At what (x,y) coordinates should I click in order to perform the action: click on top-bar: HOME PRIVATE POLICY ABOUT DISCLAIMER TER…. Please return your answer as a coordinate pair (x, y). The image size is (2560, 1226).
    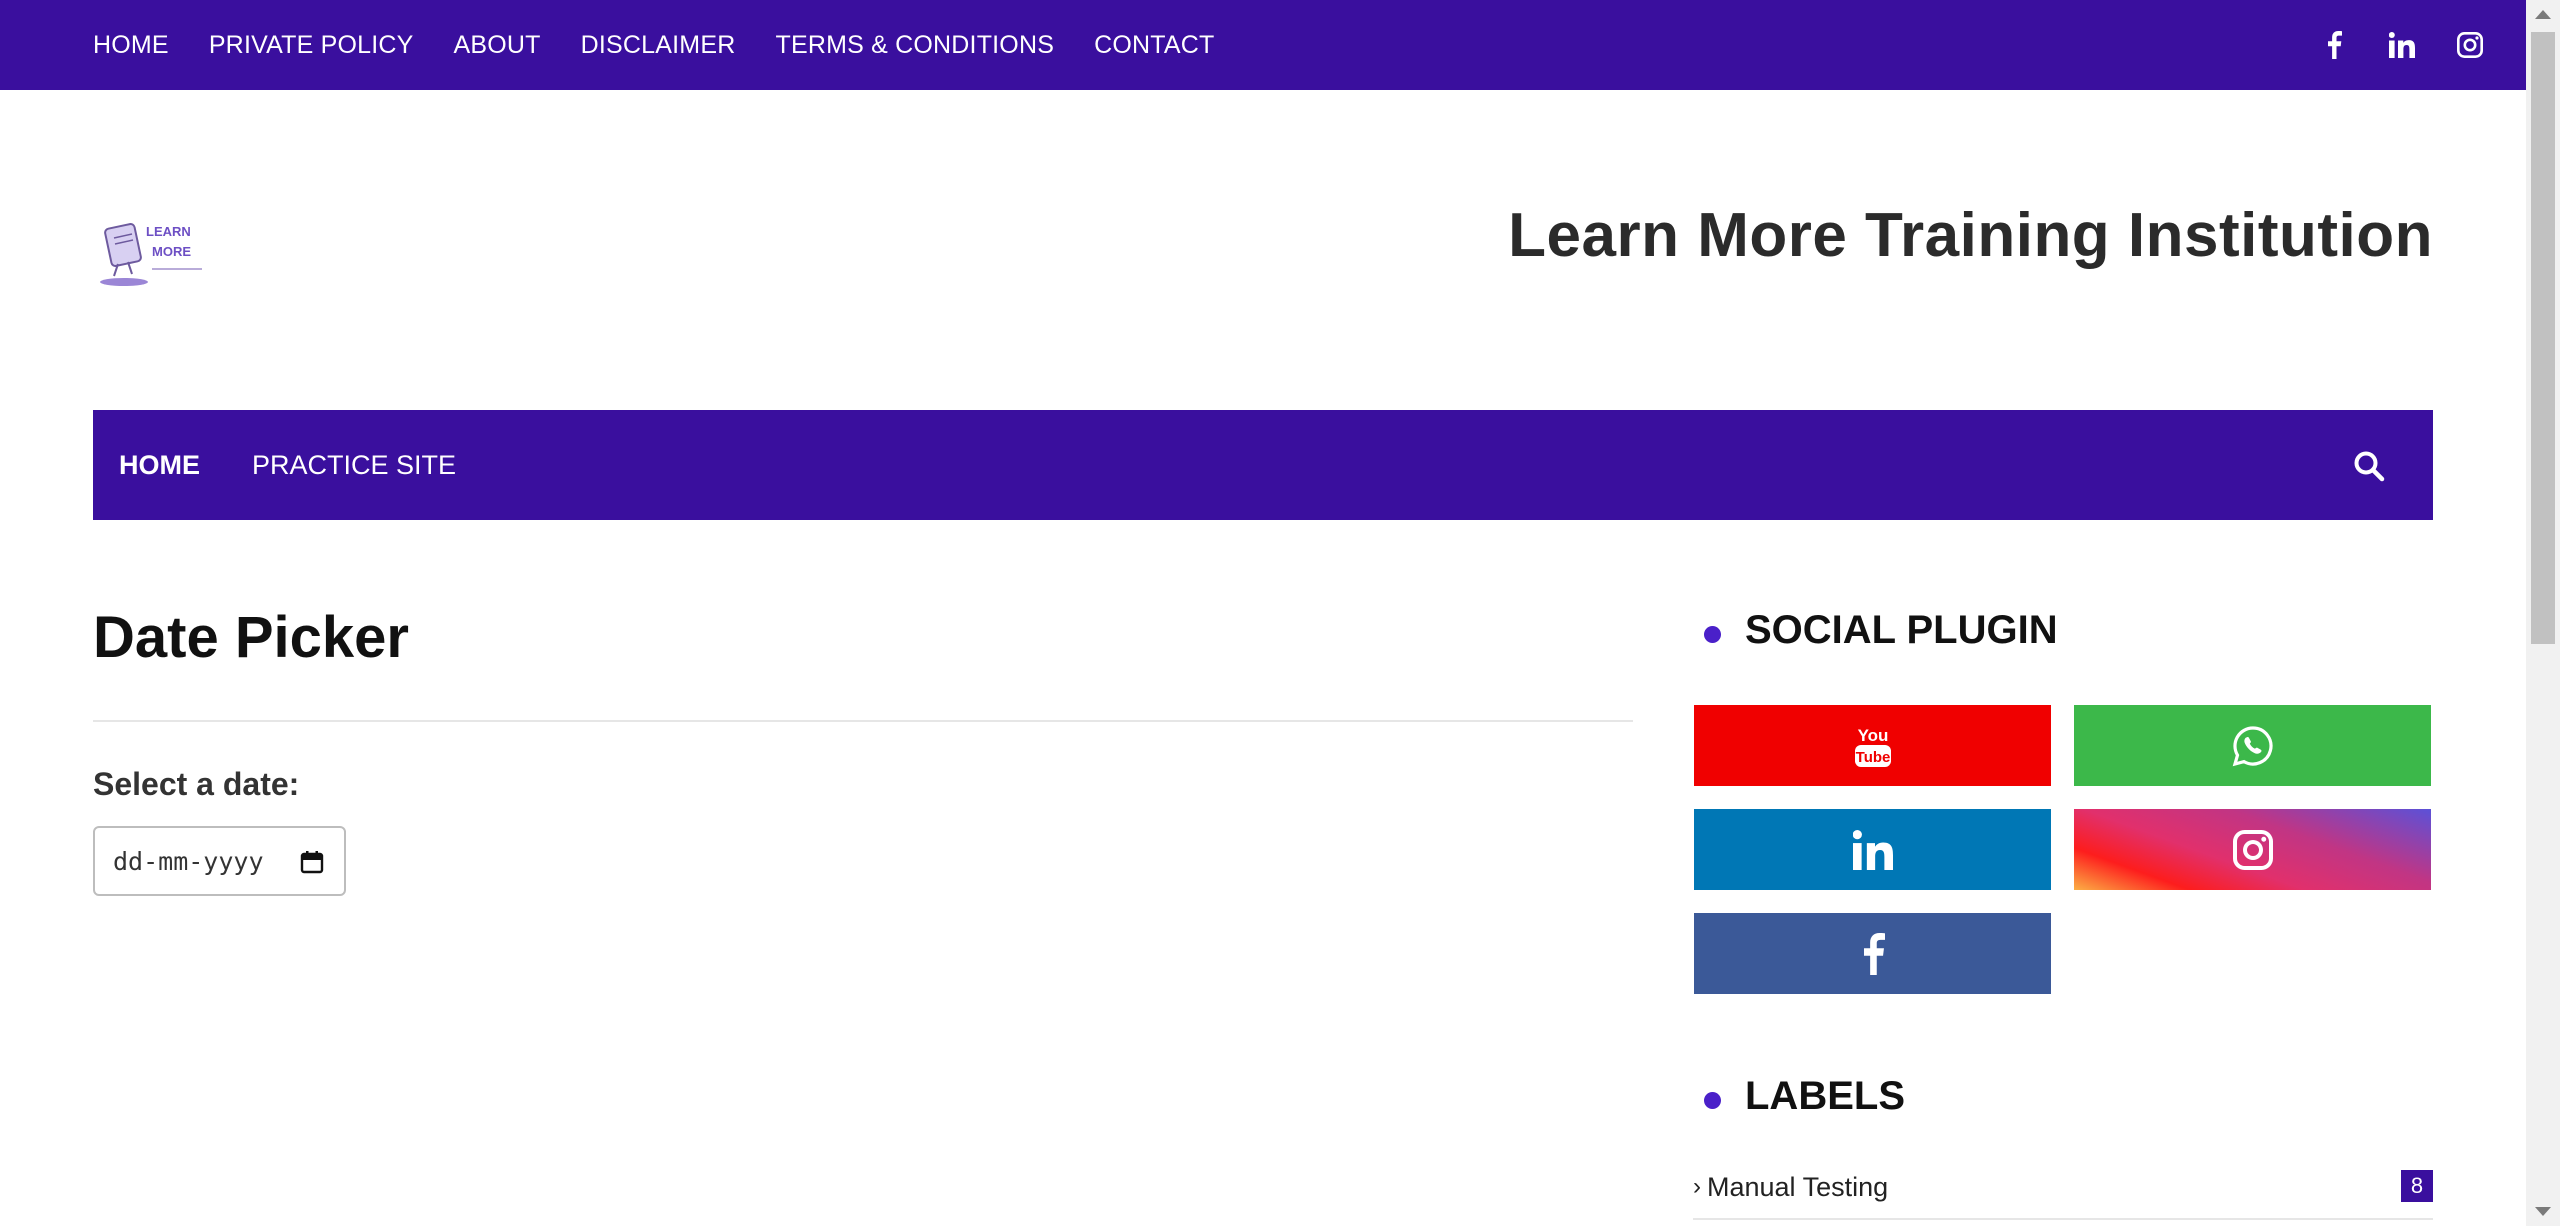
    Looking at the image, I should click on (1263, 45).